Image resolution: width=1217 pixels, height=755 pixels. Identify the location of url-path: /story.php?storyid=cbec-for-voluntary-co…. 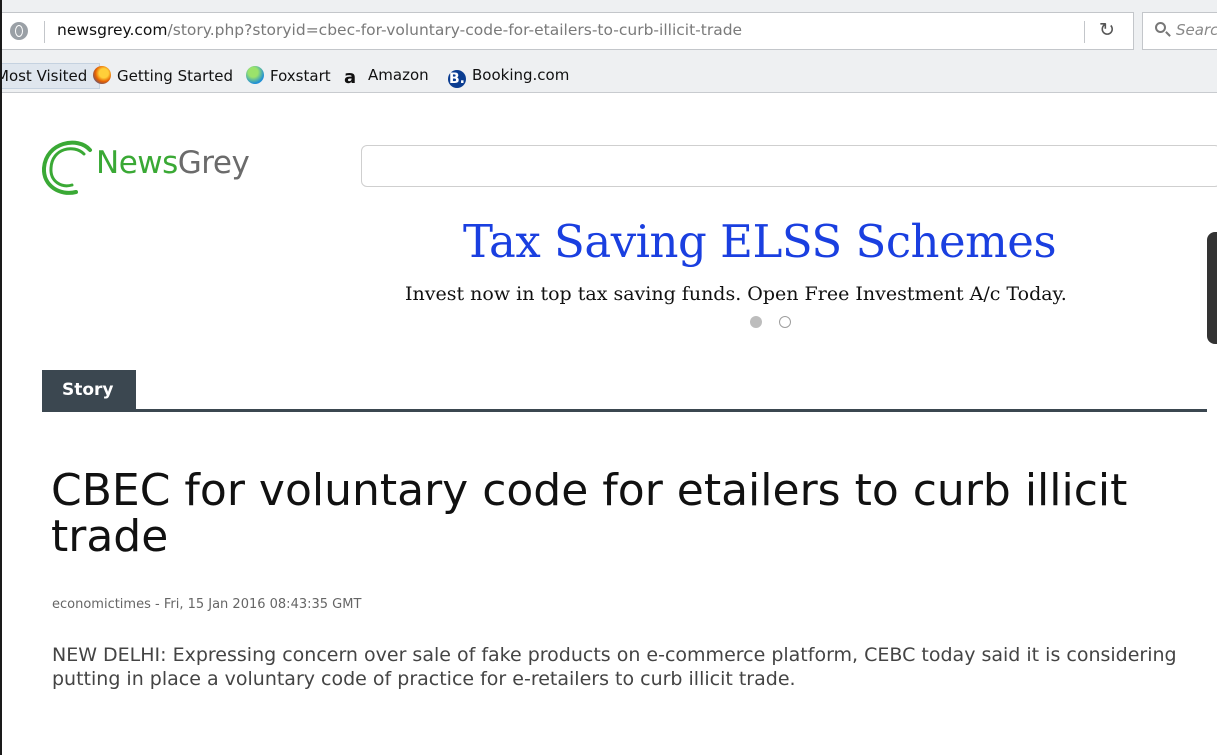
(455, 30).